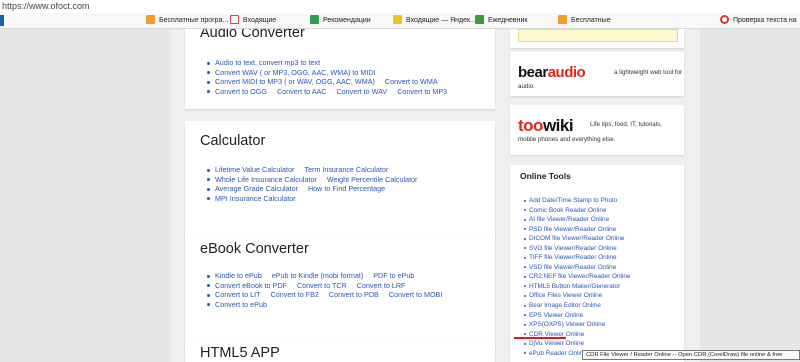  Describe the element at coordinates (354, 294) in the screenshot. I see `convert-to-pdb-link: Convert to PDB` at that location.